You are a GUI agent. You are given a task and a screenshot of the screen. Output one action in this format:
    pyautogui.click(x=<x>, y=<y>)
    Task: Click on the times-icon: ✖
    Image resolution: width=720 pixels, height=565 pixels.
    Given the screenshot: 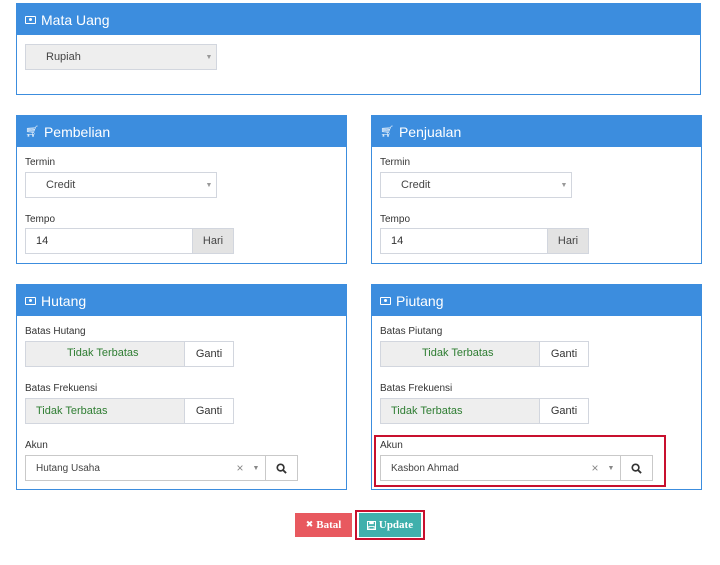 What is the action you would take?
    pyautogui.click(x=309, y=525)
    